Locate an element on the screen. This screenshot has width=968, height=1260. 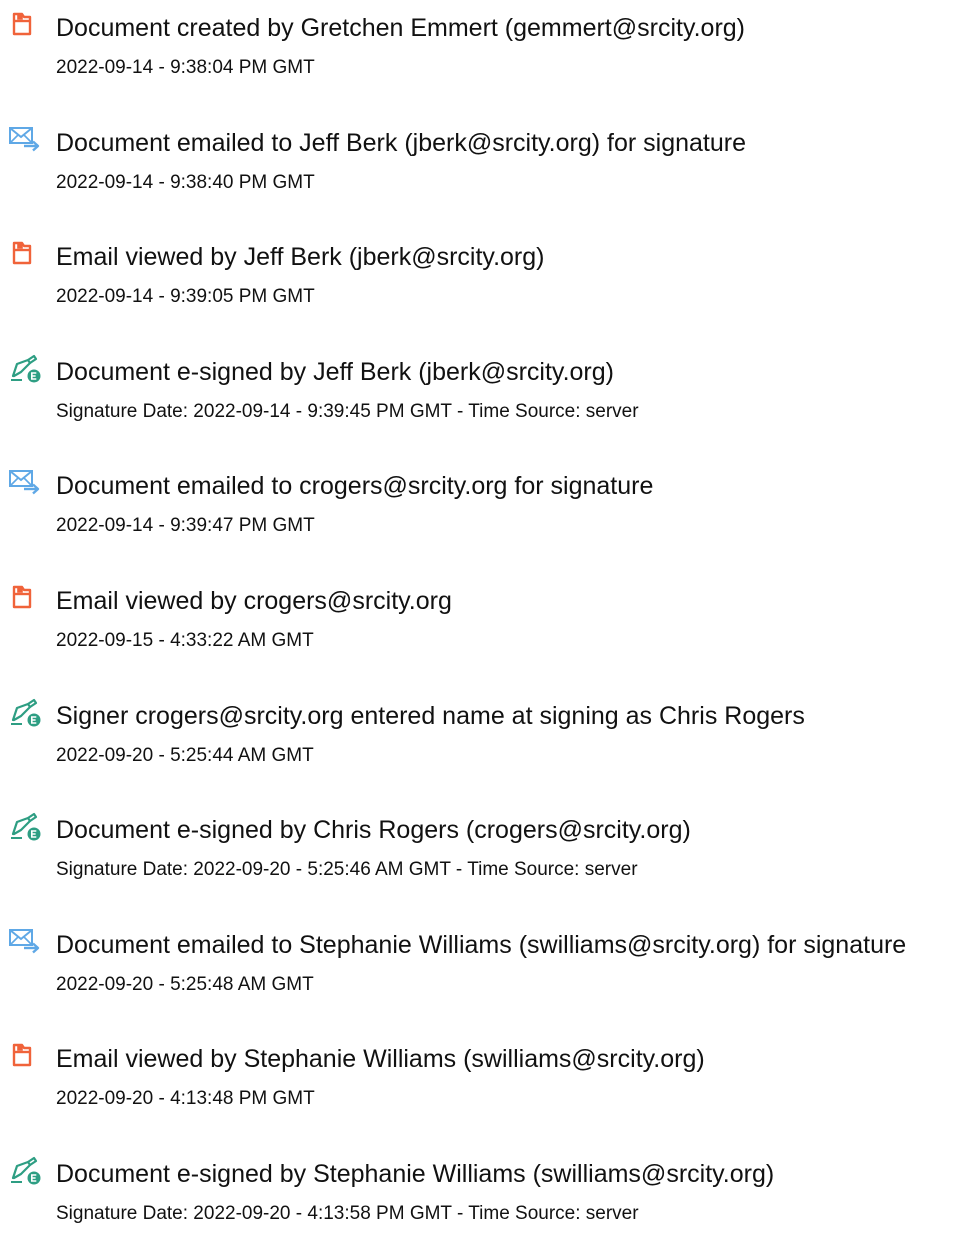
event-timestamp: 2022-09-14 - 9:39:05 PM GMT is located at coordinates (185, 297).